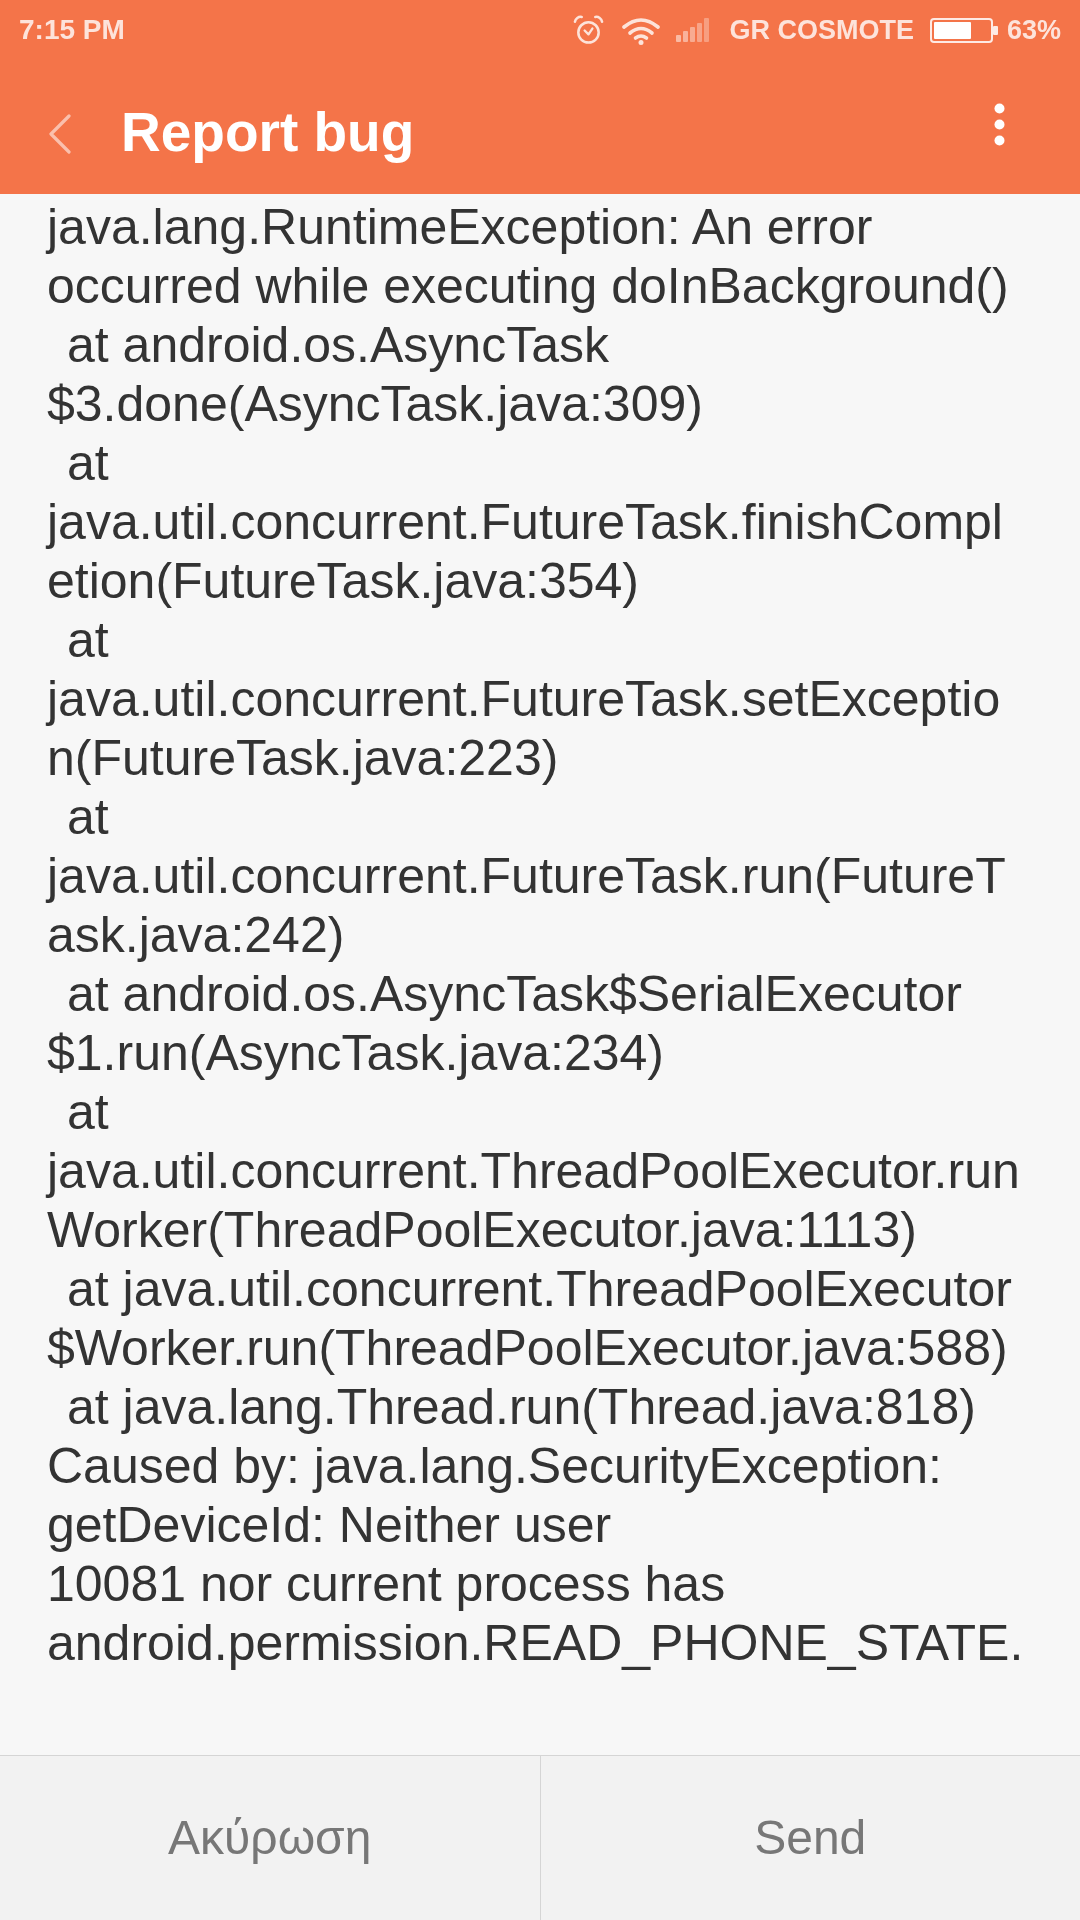  I want to click on battery-icon, so click(963, 30).